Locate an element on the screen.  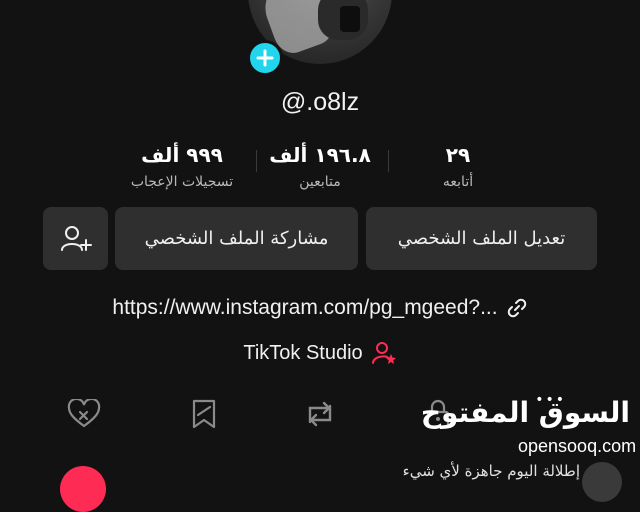
add-story-button is located at coordinates (265, 58).